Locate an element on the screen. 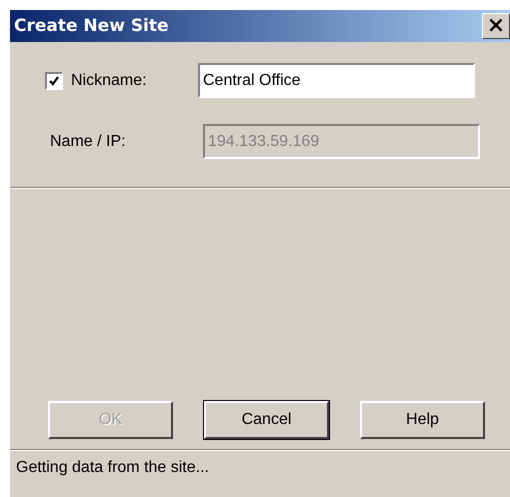 The image size is (510, 497). check-icon is located at coordinates (54, 80).